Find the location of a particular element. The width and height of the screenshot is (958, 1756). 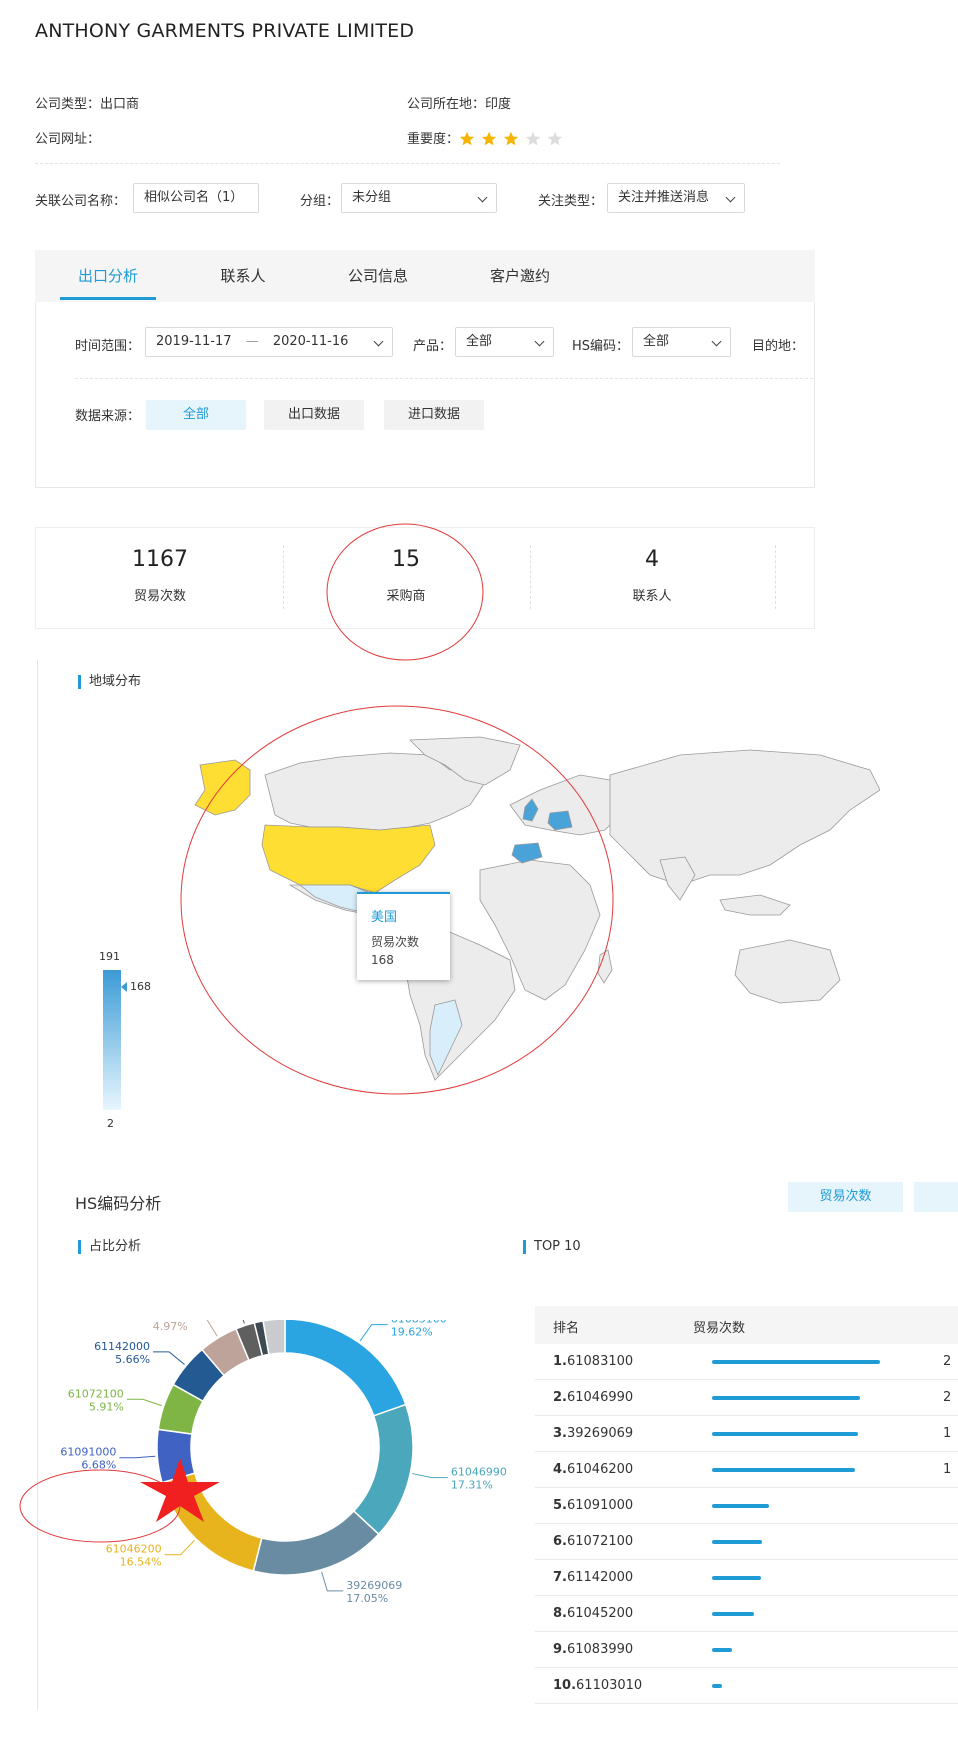

related-label: 关联公司名称： is located at coordinates (81, 201).